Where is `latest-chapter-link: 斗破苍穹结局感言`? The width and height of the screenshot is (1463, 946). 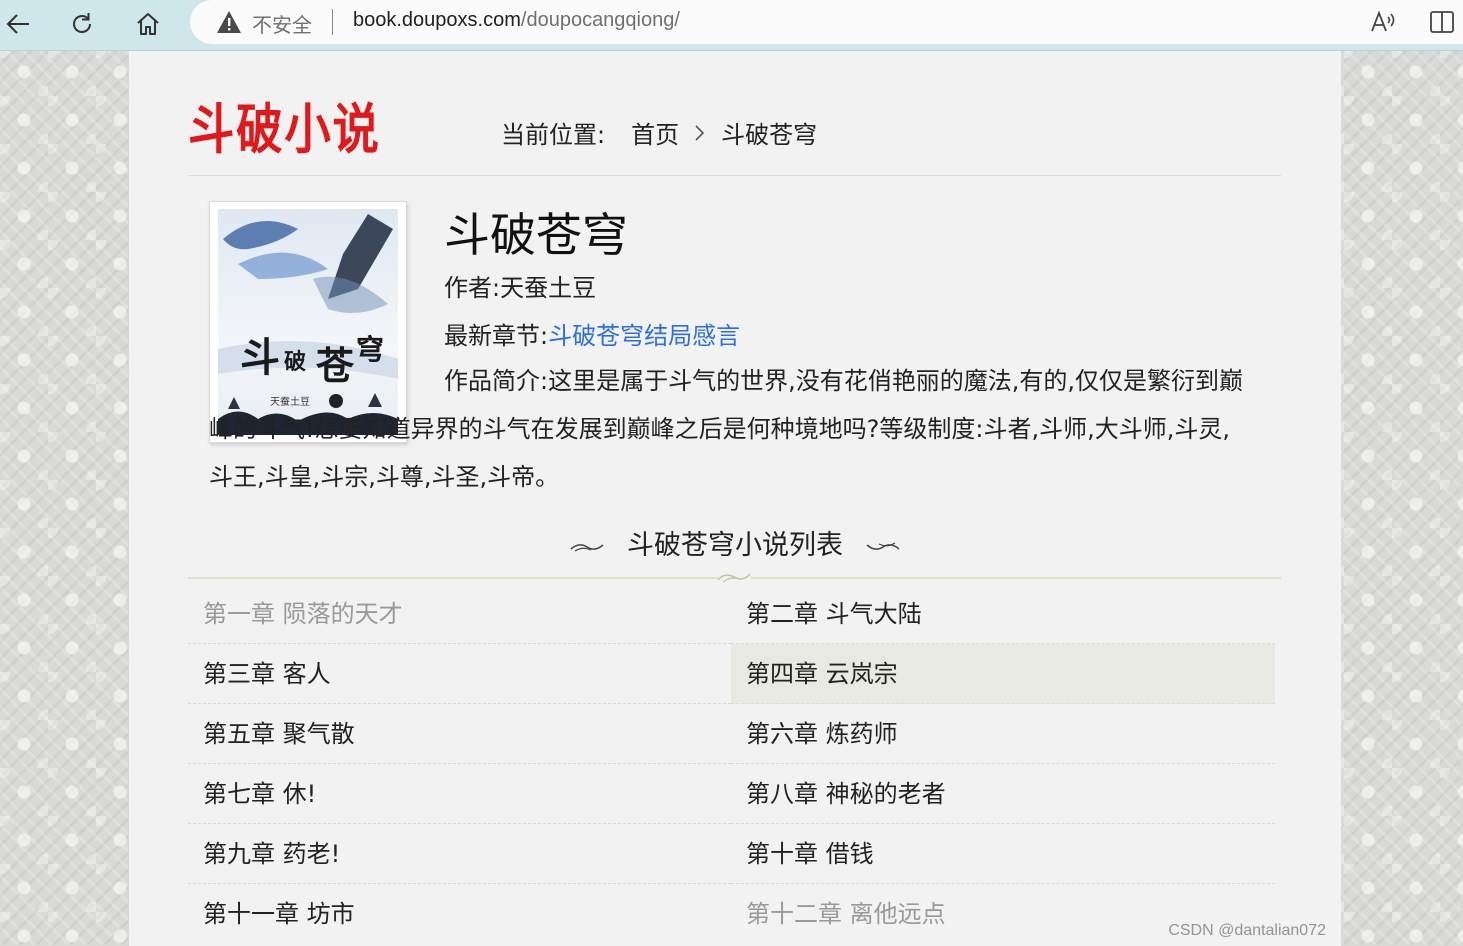 latest-chapter-link: 斗破苍穹结局感言 is located at coordinates (644, 336).